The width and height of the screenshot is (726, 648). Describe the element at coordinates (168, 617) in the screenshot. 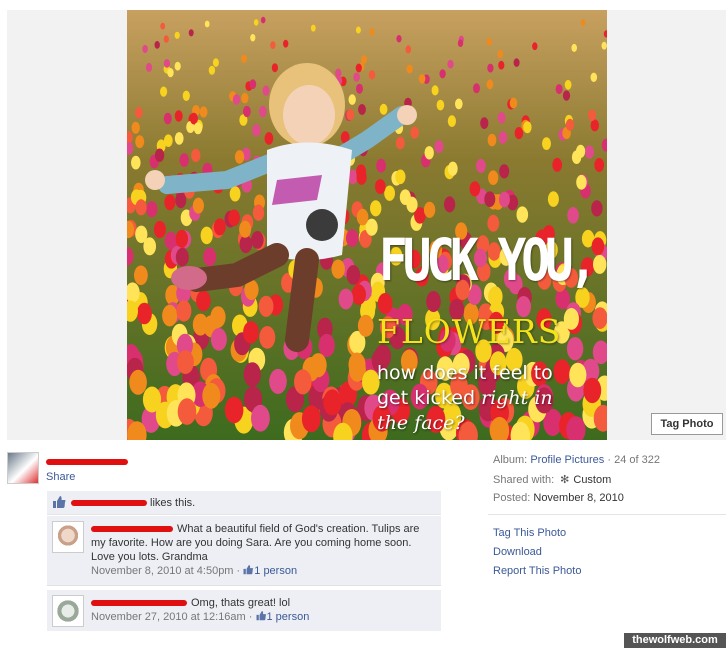

I see `comment-time: November 27, 2010 at 12:16am` at that location.